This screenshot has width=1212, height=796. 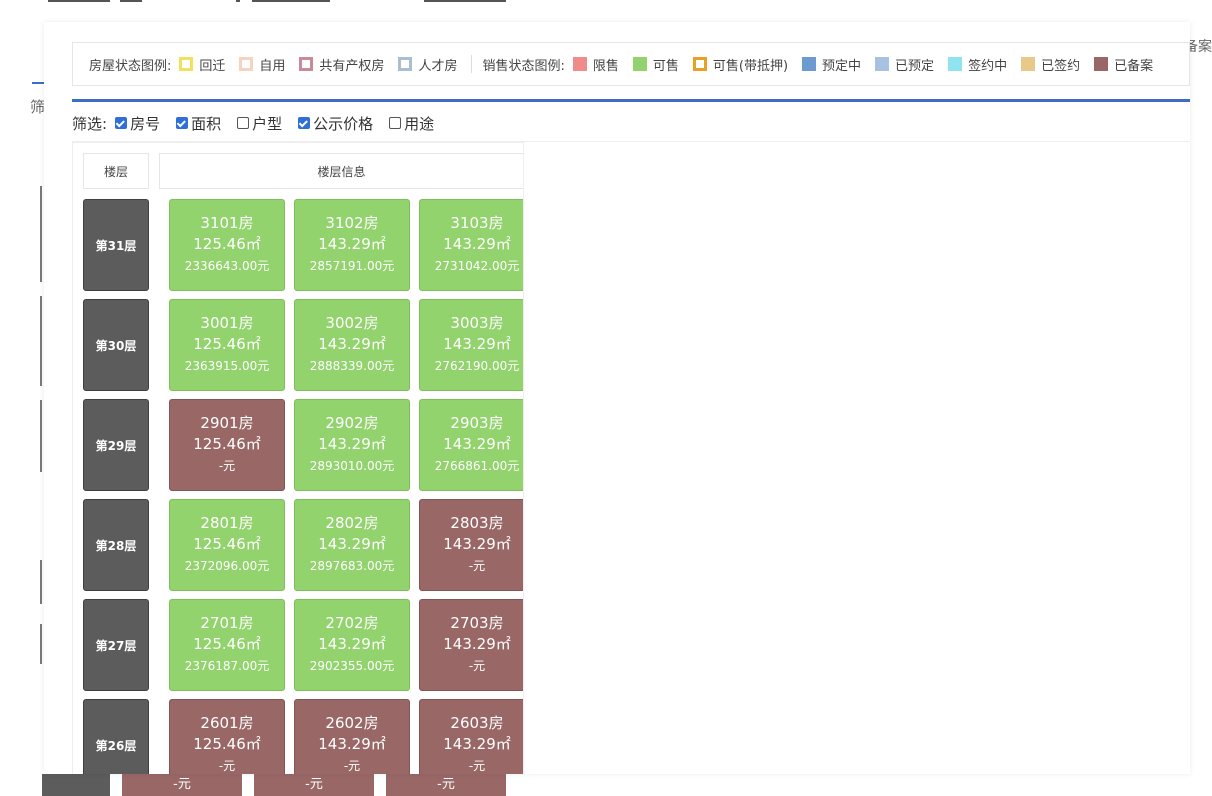 I want to click on legend-label: 回迁, so click(x=212, y=66).